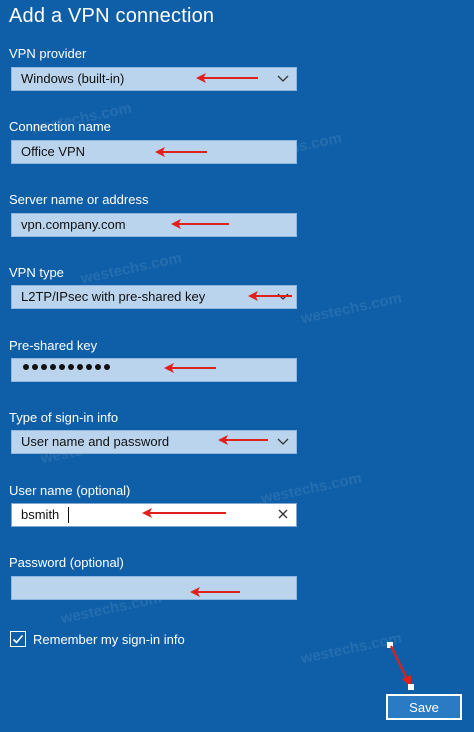 The height and width of the screenshot is (732, 474). Describe the element at coordinates (36, 272) in the screenshot. I see `vpn-type-label: VPN type` at that location.